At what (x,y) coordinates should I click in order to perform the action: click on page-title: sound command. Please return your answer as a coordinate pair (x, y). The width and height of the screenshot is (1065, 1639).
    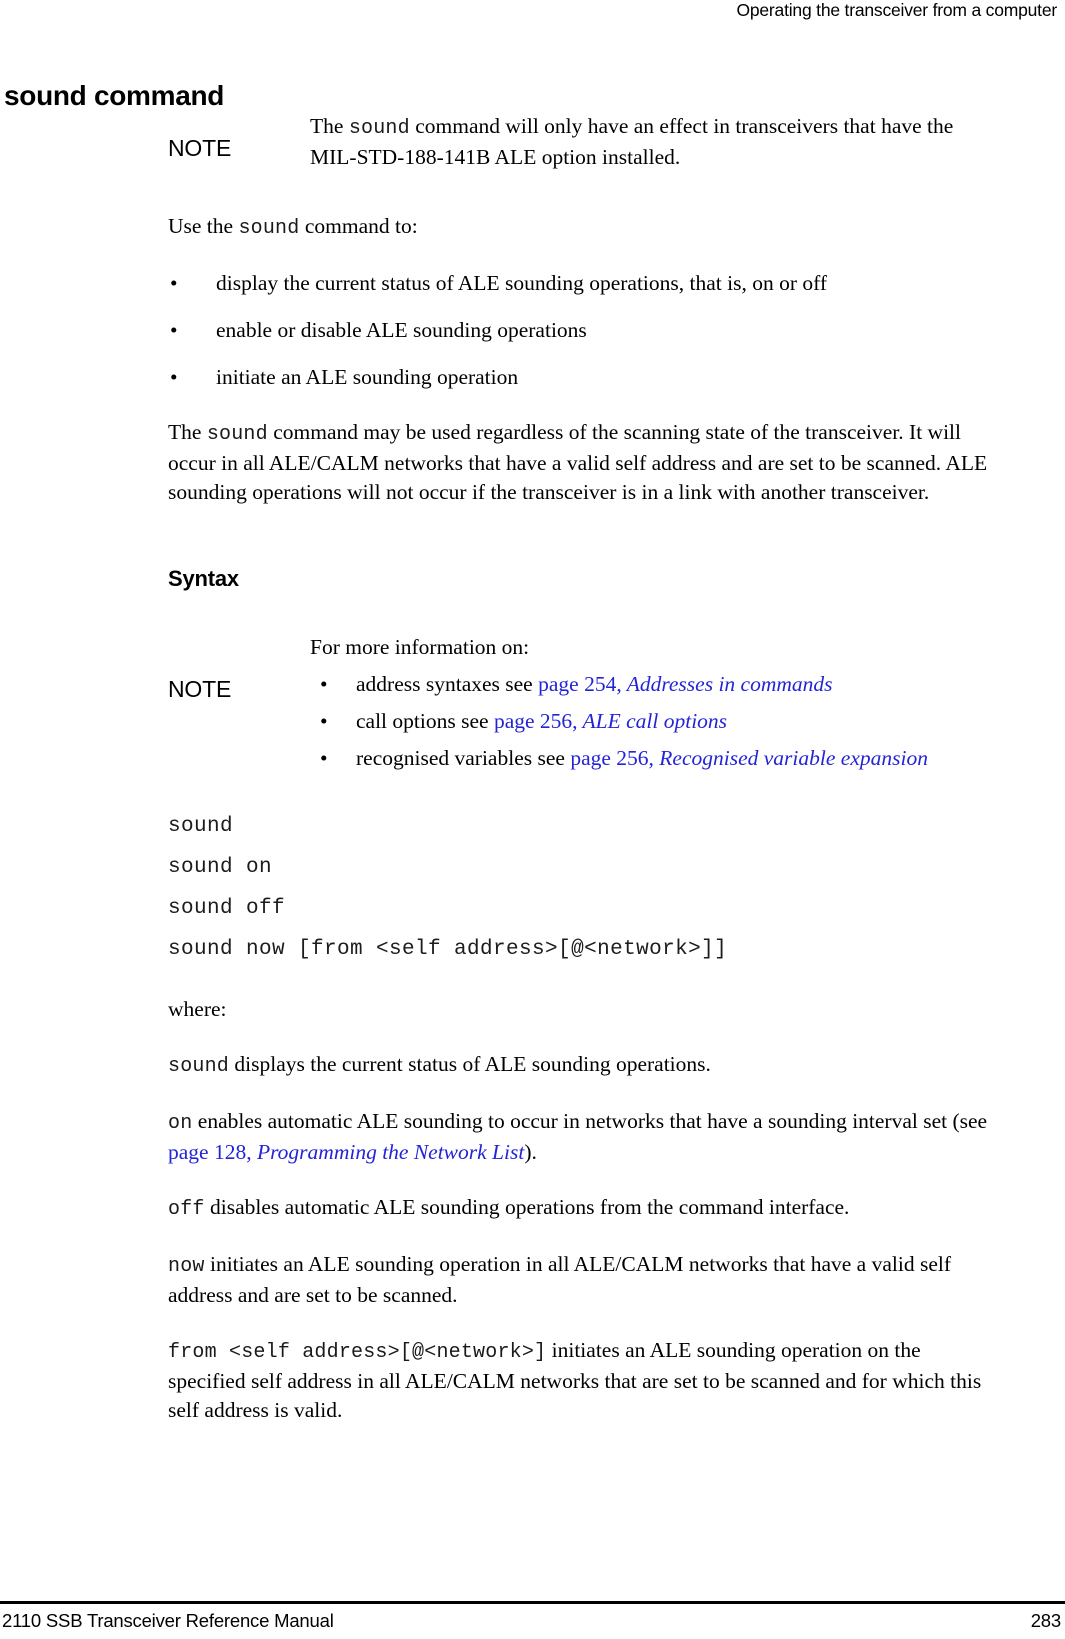
    Looking at the image, I should click on (114, 95).